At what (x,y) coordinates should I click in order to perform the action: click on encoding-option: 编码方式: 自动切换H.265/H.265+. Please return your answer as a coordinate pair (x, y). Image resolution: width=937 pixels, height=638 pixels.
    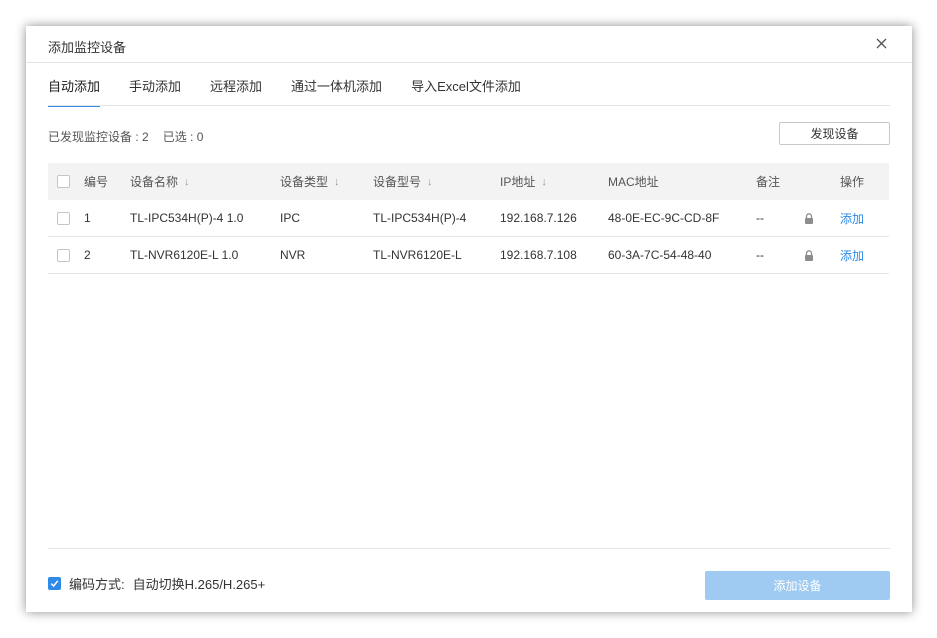
    Looking at the image, I should click on (156, 583).